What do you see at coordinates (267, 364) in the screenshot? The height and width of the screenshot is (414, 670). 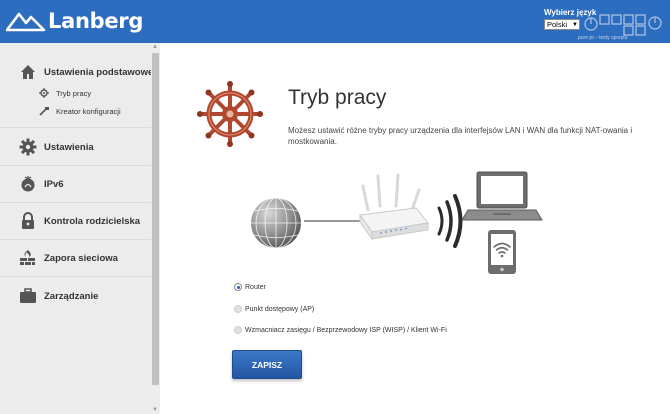 I see `save-button: ZAPISZ` at bounding box center [267, 364].